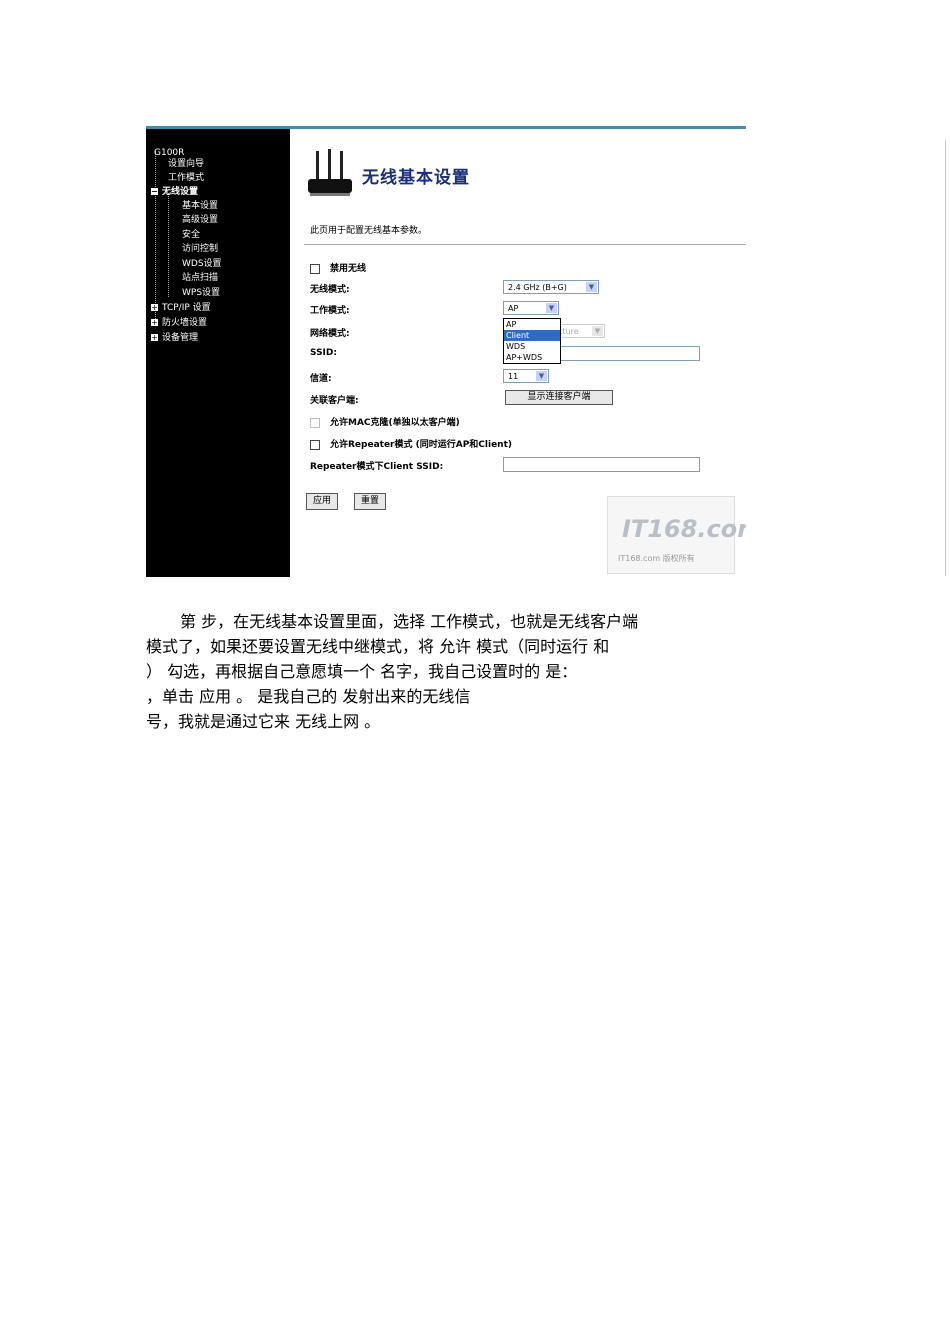  I want to click on watermark-logo: IT168.com, so click(684, 529).